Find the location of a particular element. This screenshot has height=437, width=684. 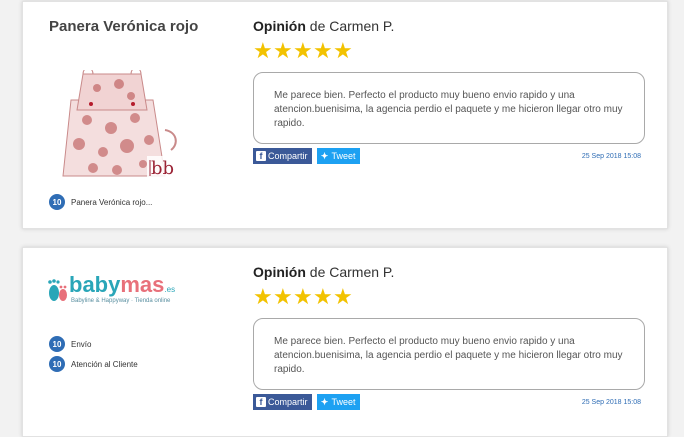

logo-part1: baby is located at coordinates (95, 284).